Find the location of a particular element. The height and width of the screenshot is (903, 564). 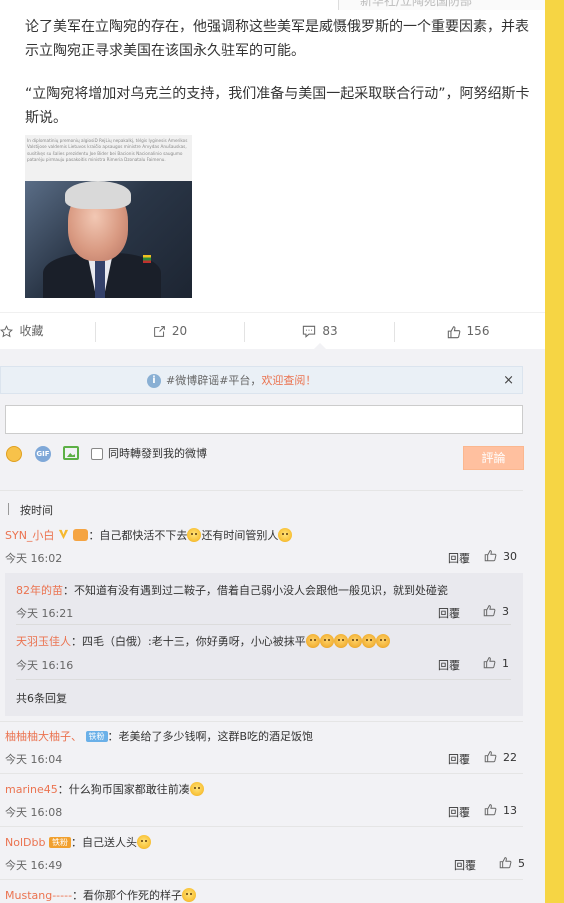

sub-divider is located at coordinates (263, 624).